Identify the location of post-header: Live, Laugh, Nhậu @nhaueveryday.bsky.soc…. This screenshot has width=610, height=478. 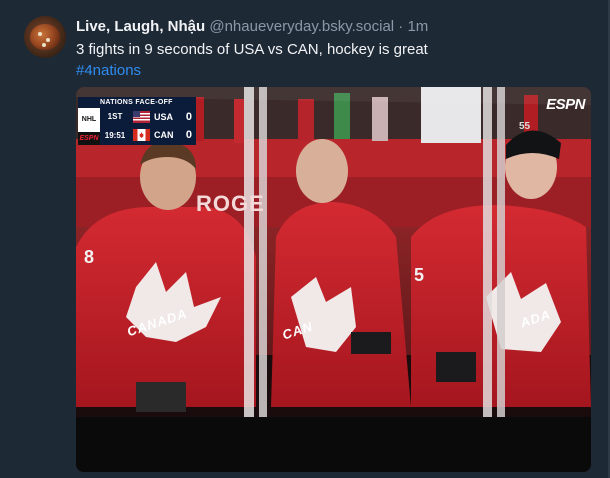
(252, 26).